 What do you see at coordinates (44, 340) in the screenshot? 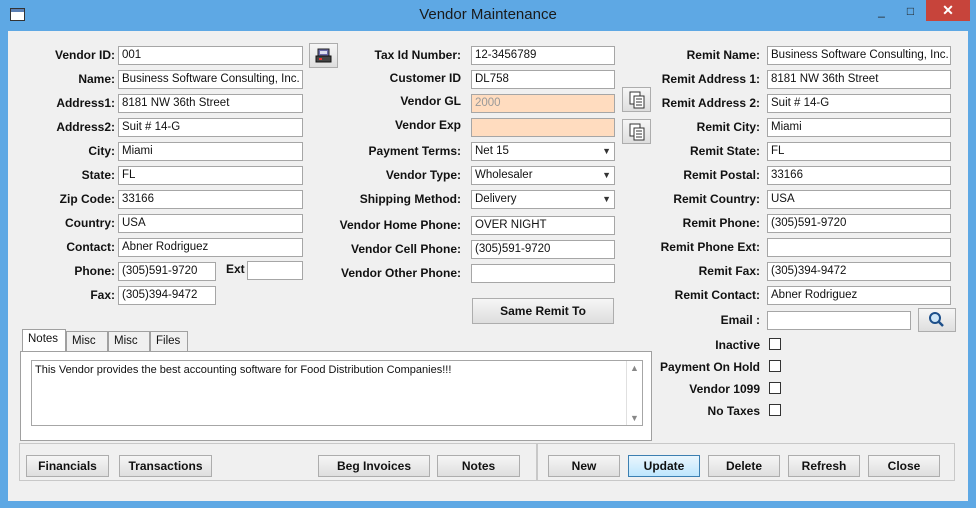
I see `tab-notes: Notes` at bounding box center [44, 340].